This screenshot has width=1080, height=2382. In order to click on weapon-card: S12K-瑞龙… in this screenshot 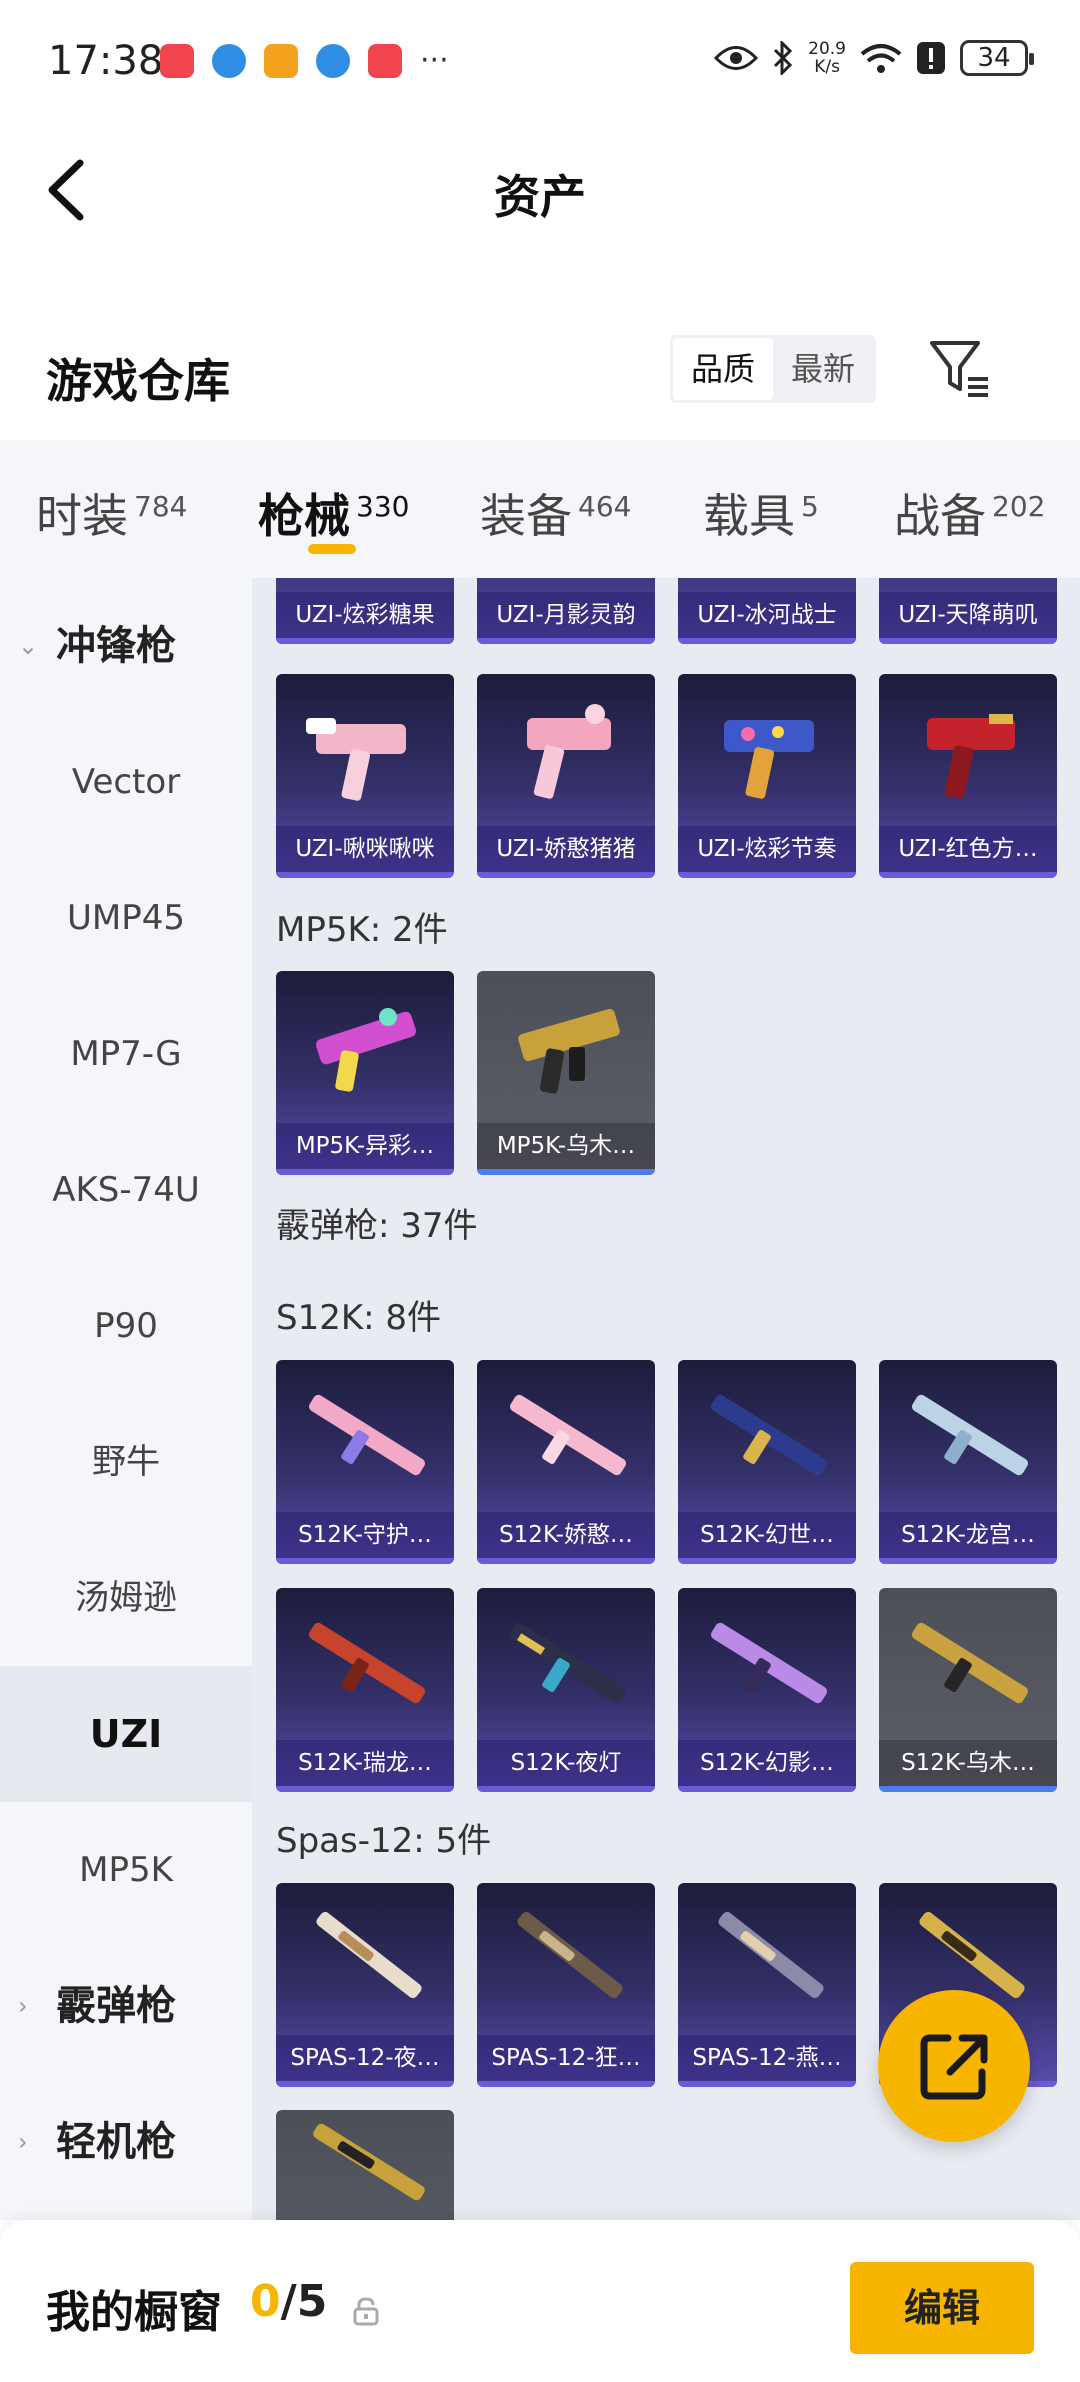, I will do `click(365, 1690)`.